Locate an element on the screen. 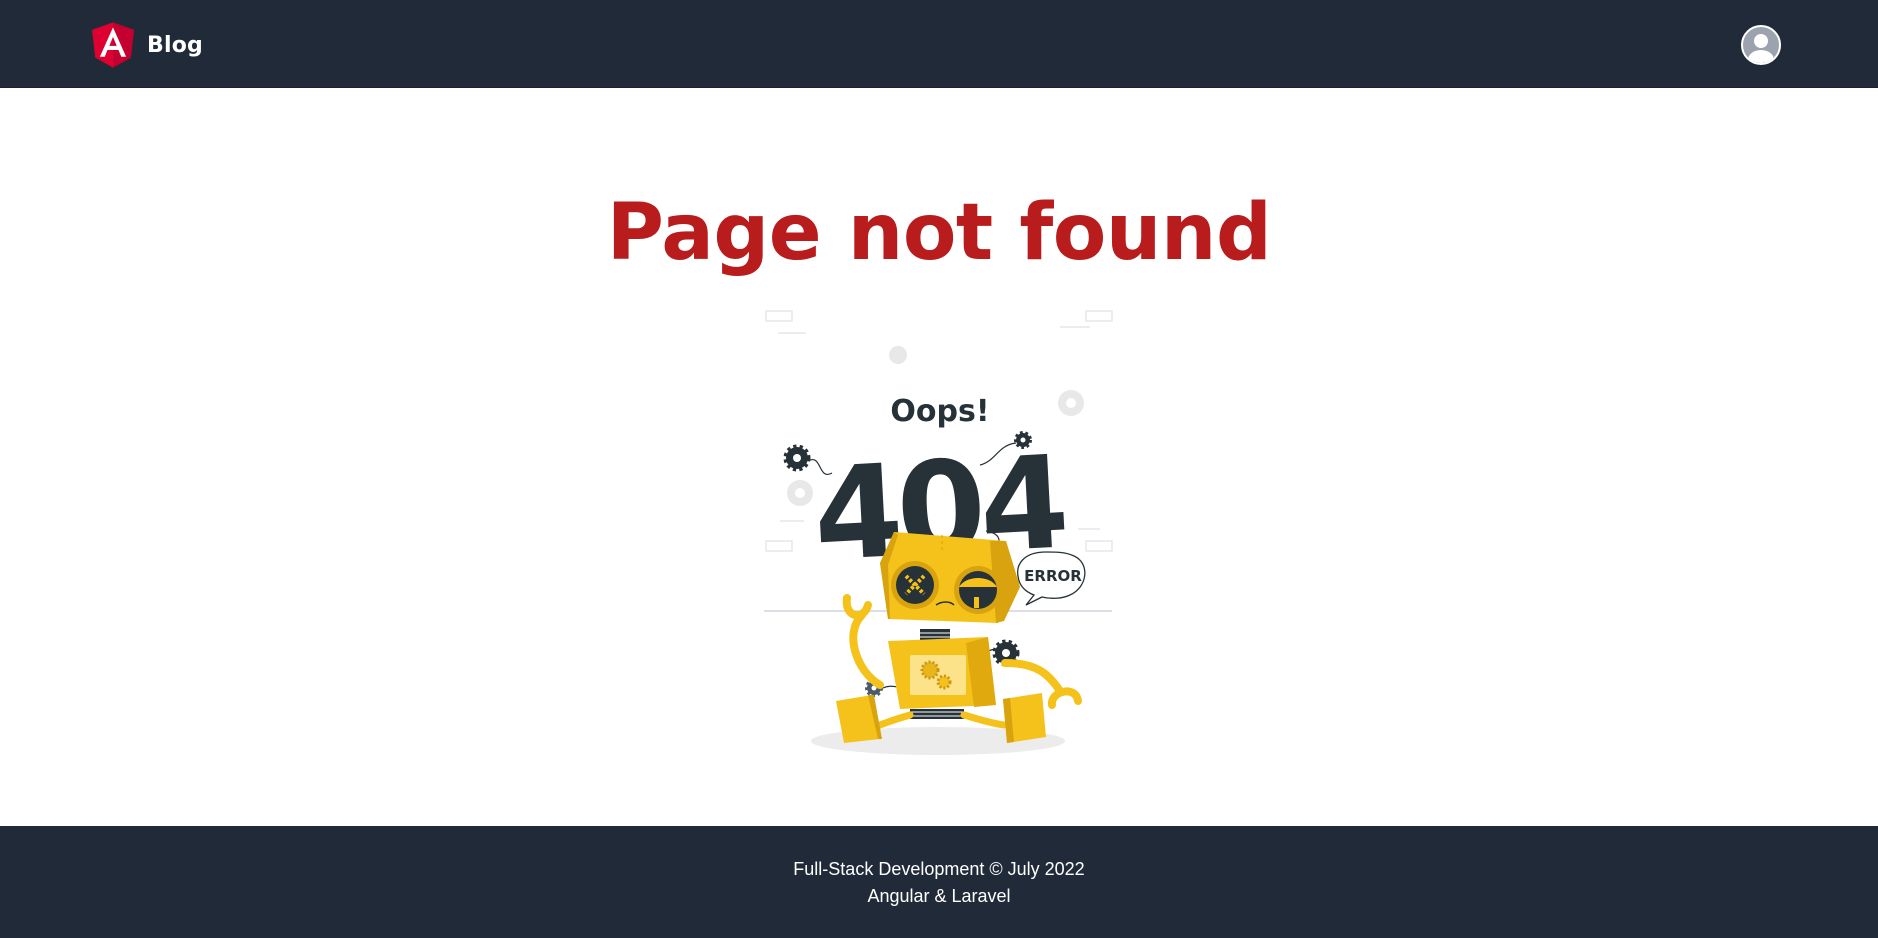 The width and height of the screenshot is (1878, 938). brand-link: Blog is located at coordinates (147, 45).